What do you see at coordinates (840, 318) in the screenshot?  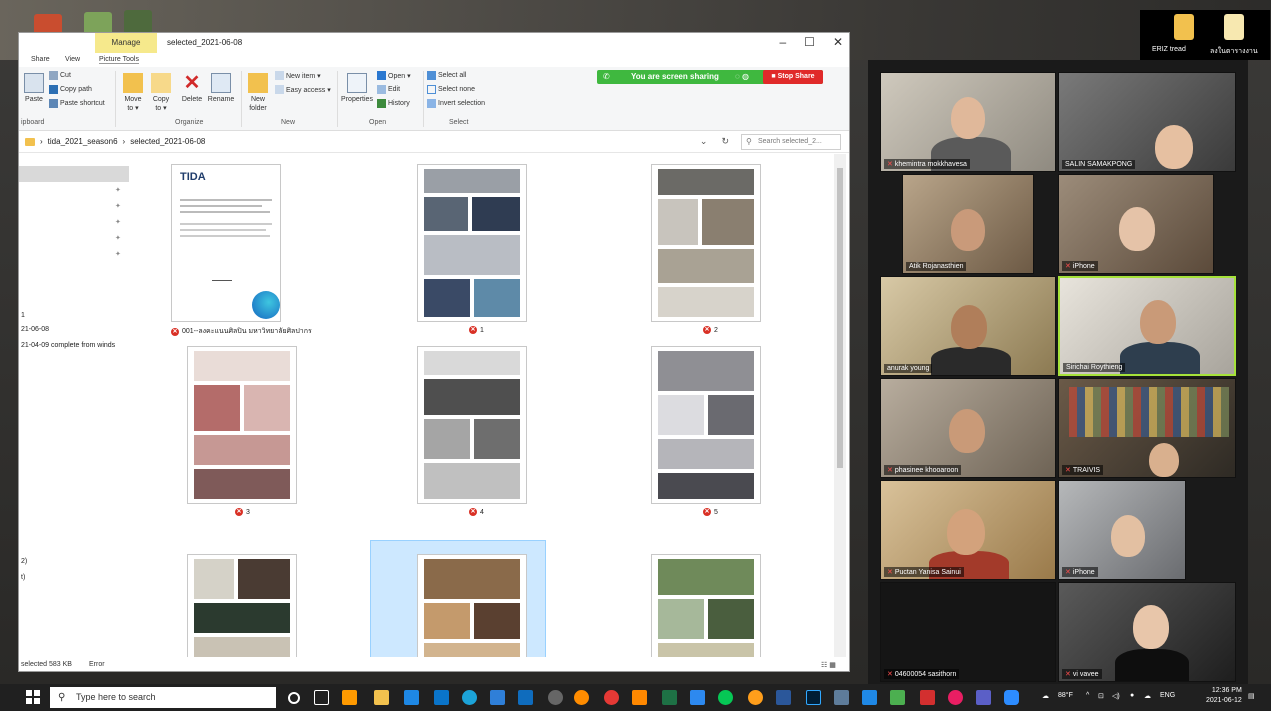 I see `scrollbar-thumb` at bounding box center [840, 318].